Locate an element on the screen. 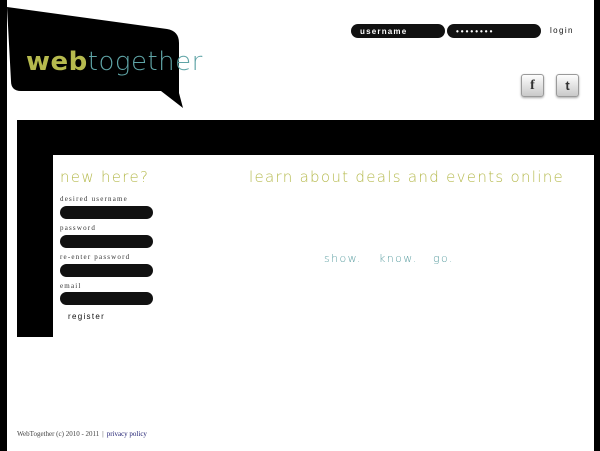 The image size is (600, 451). register-button: register is located at coordinates (86, 316).